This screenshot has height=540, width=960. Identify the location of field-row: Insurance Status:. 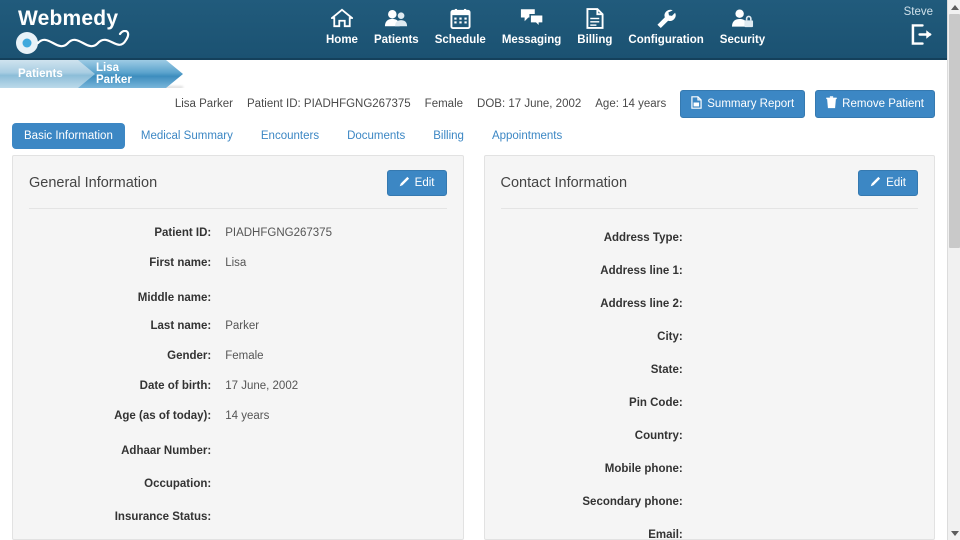
(238, 514).